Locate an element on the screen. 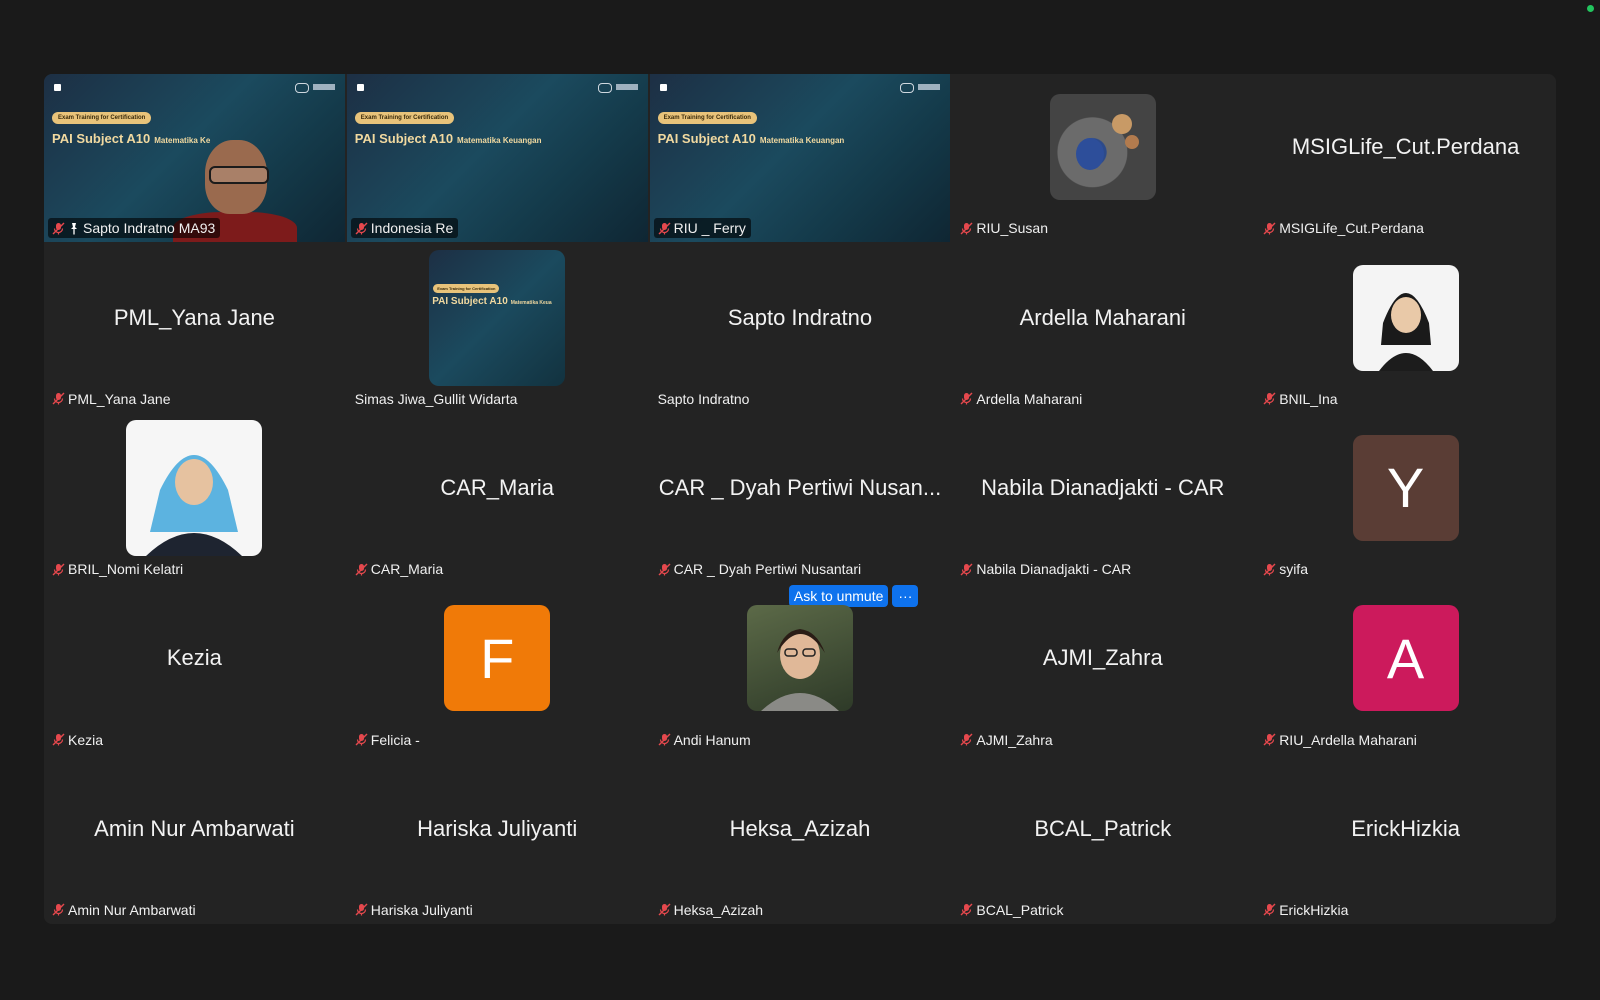 The width and height of the screenshot is (1600, 1000). participant-display-name: Nabila Dianadjakti - CAR is located at coordinates (1103, 487).